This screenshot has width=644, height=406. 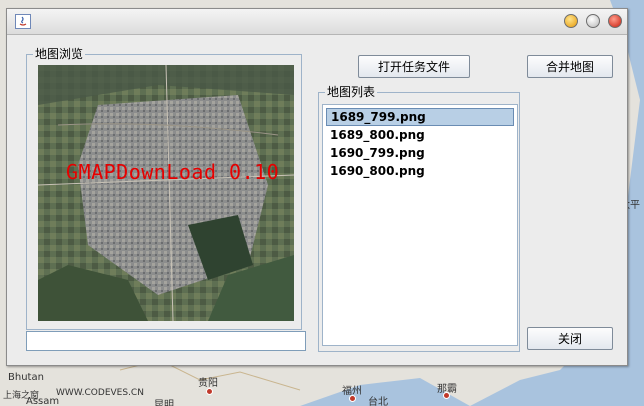 I want to click on bg-label-kunming: 昆明, so click(x=164, y=403).